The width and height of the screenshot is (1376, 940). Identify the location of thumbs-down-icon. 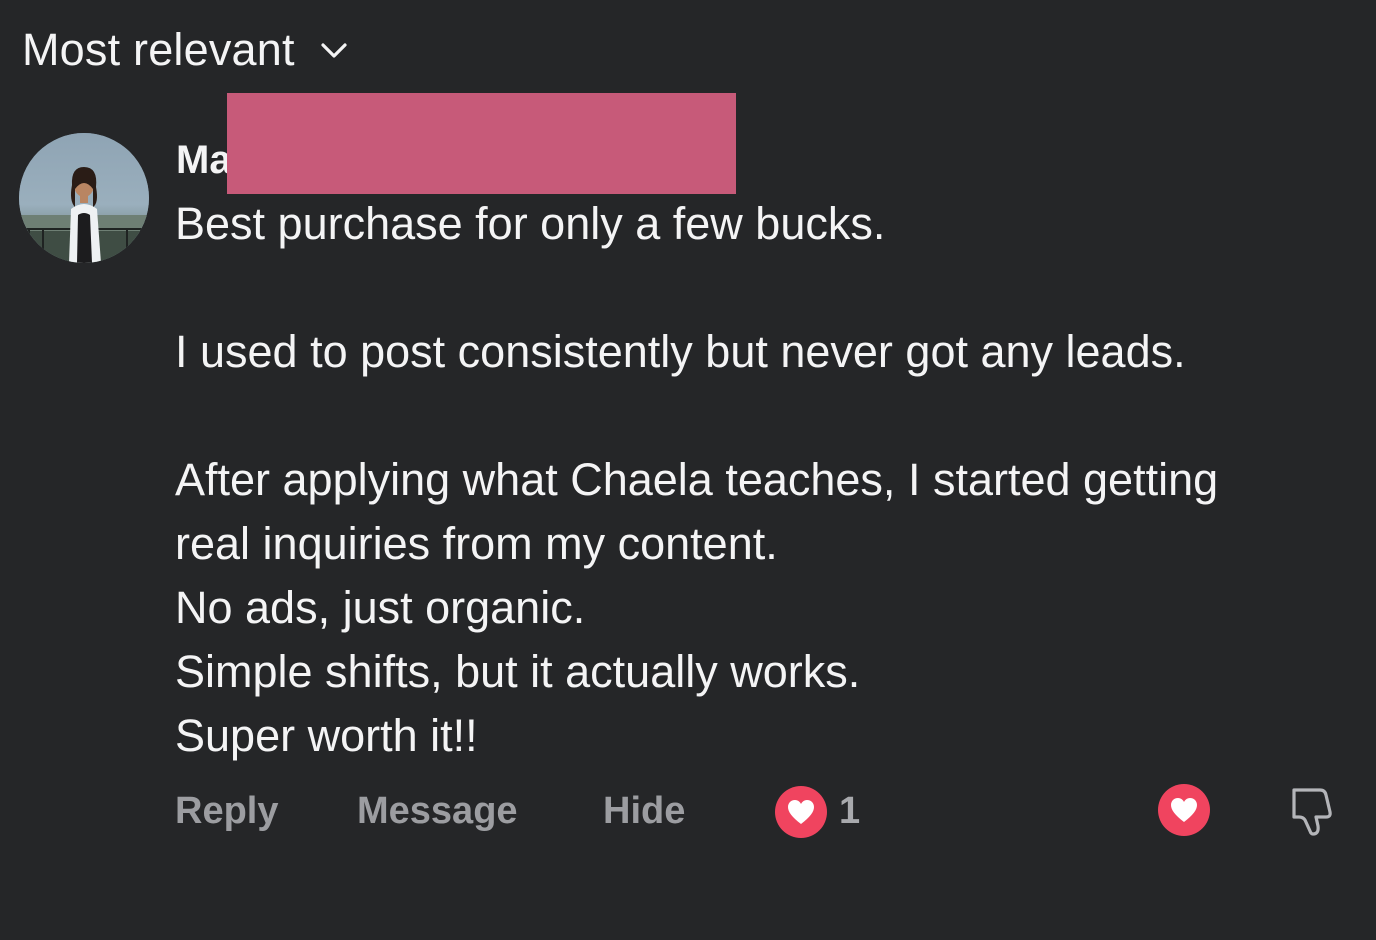
(1311, 811).